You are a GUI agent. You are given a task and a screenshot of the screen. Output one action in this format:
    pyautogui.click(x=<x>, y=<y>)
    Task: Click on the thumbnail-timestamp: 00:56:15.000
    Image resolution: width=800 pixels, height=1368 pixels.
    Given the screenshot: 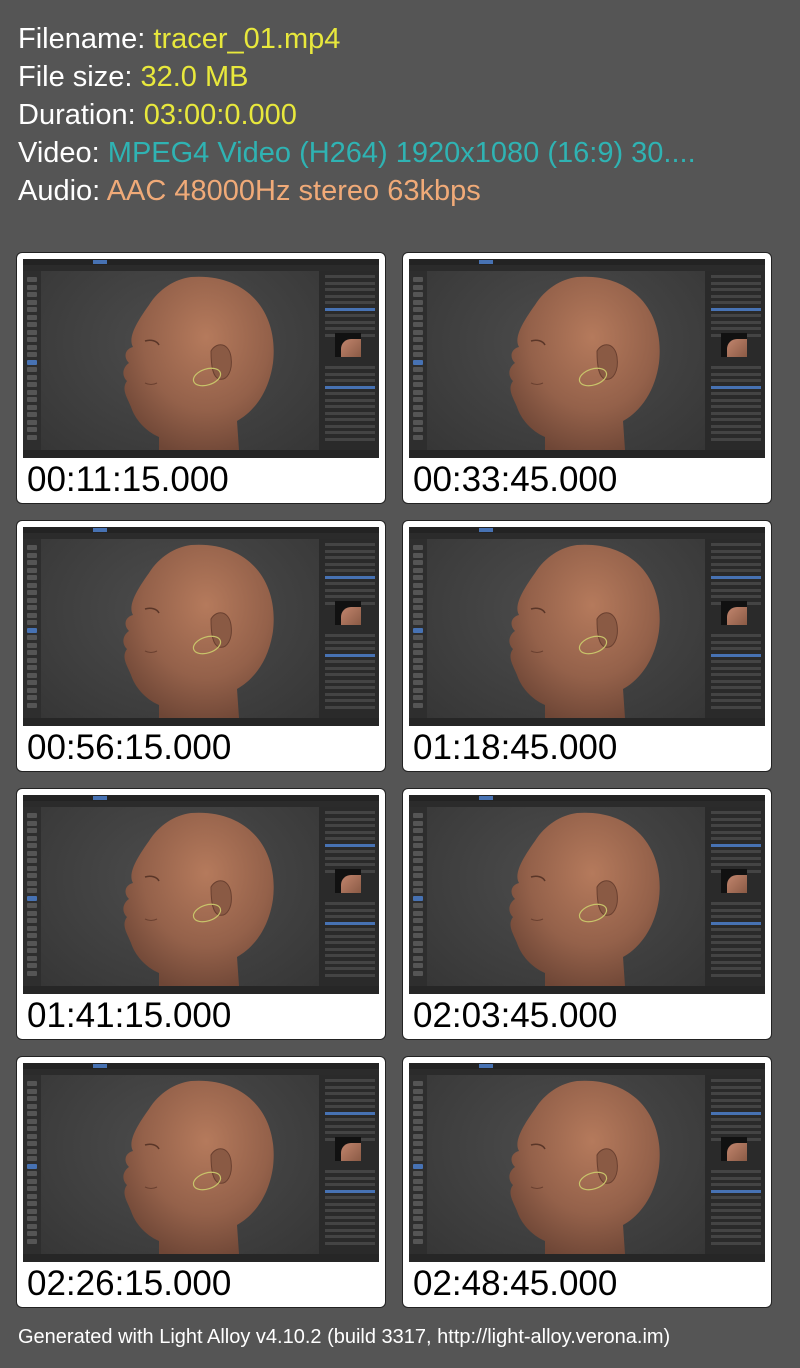 What is the action you would take?
    pyautogui.click(x=129, y=747)
    